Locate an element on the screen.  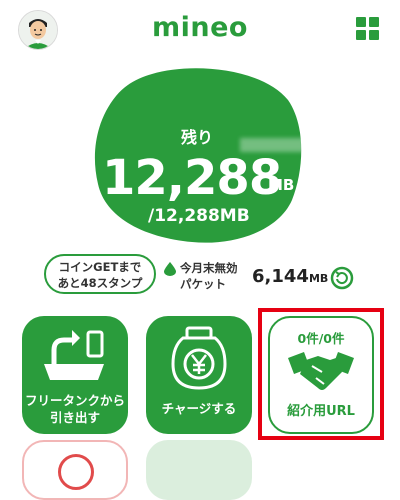
tile1-line1: フリータンクから is located at coordinates (74, 400).